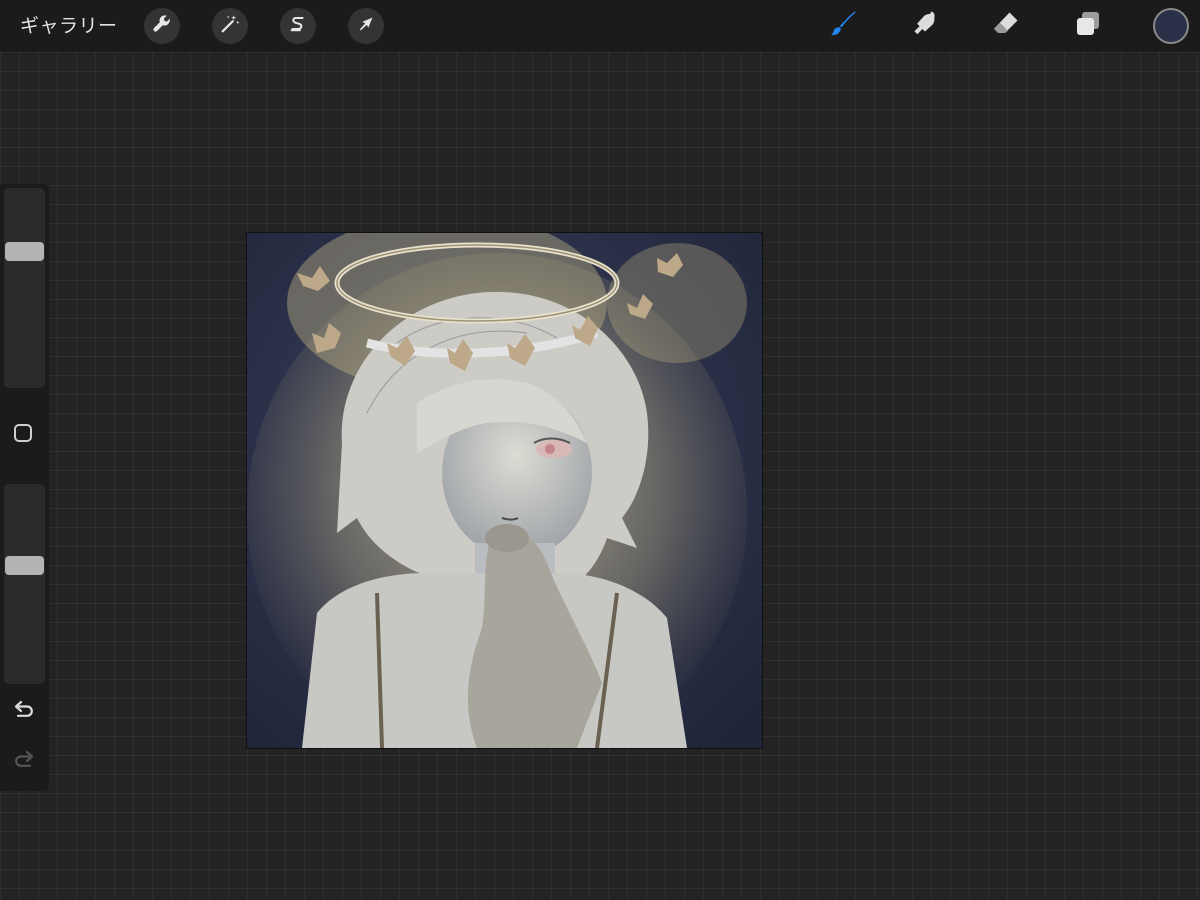 The image size is (1200, 900). I want to click on adjustments-button, so click(230, 26).